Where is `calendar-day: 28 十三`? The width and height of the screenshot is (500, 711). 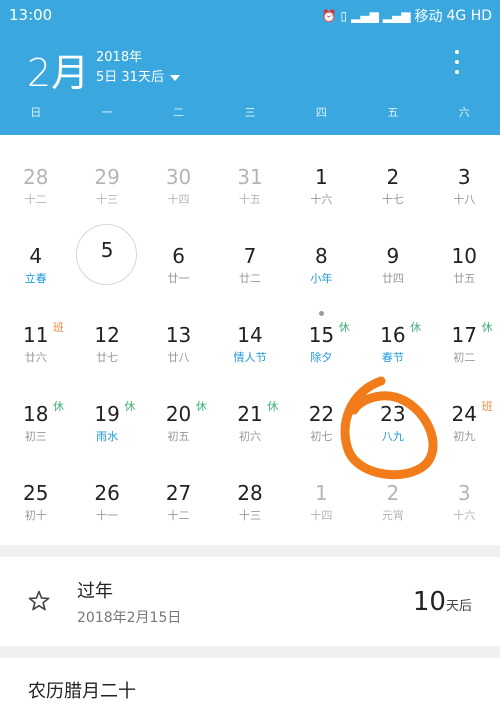 calendar-day: 28 十三 is located at coordinates (249, 492).